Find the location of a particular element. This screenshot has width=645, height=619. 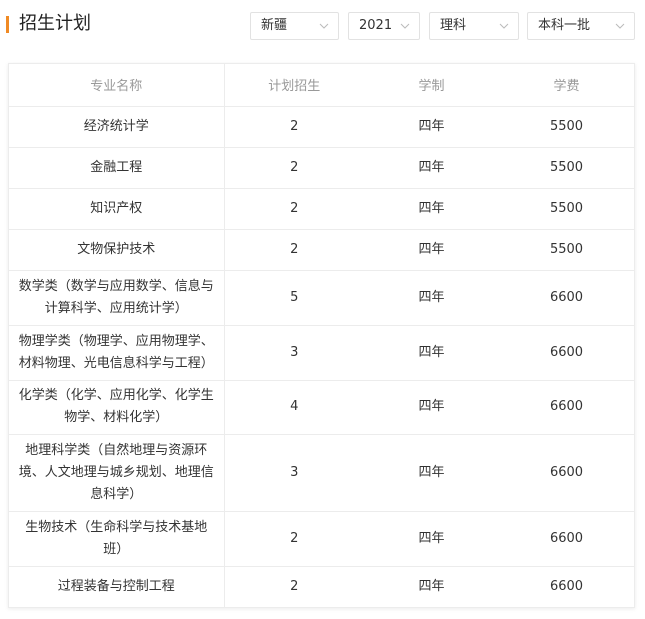

cell-major: 物理学类（物理学、应用物理学、材料物理、光电信息科学与工程） is located at coordinates (117, 353).